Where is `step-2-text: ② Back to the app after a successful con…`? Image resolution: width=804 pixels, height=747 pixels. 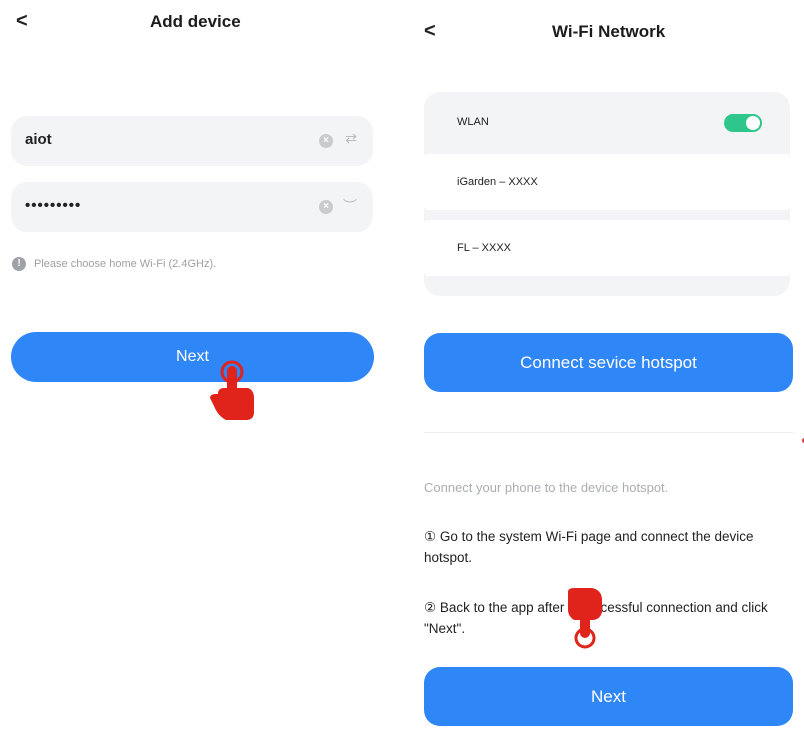
step-2-text: ② Back to the app after a successful con… is located at coordinates (596, 618).